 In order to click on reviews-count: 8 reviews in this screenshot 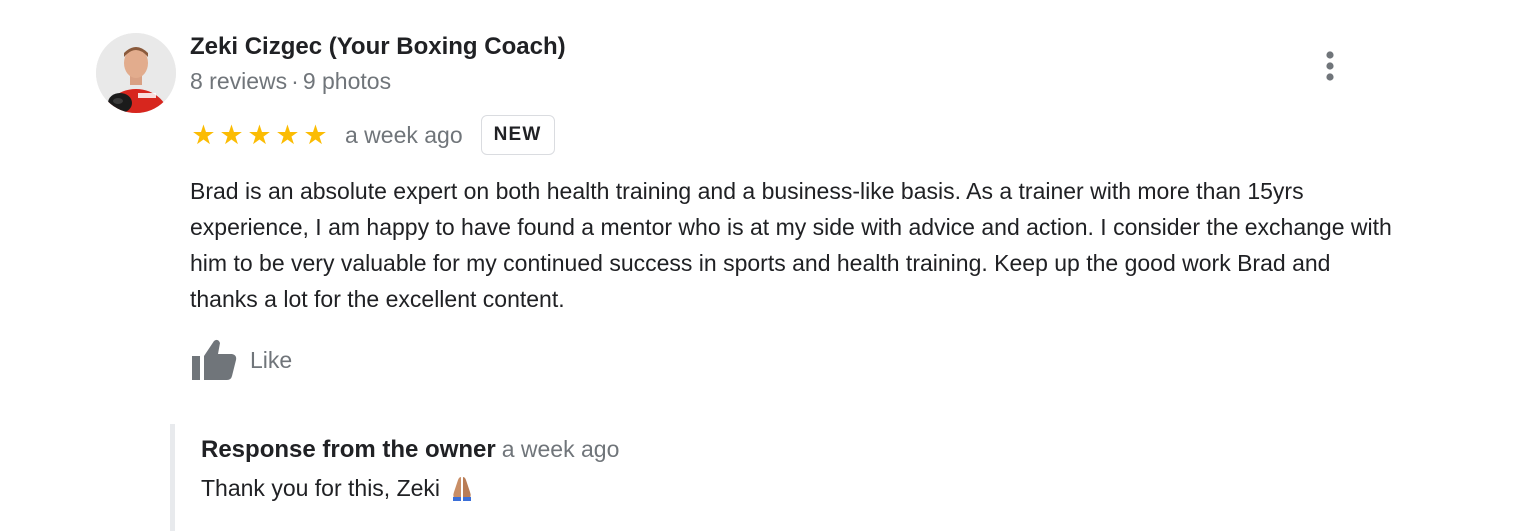, I will do `click(239, 81)`.